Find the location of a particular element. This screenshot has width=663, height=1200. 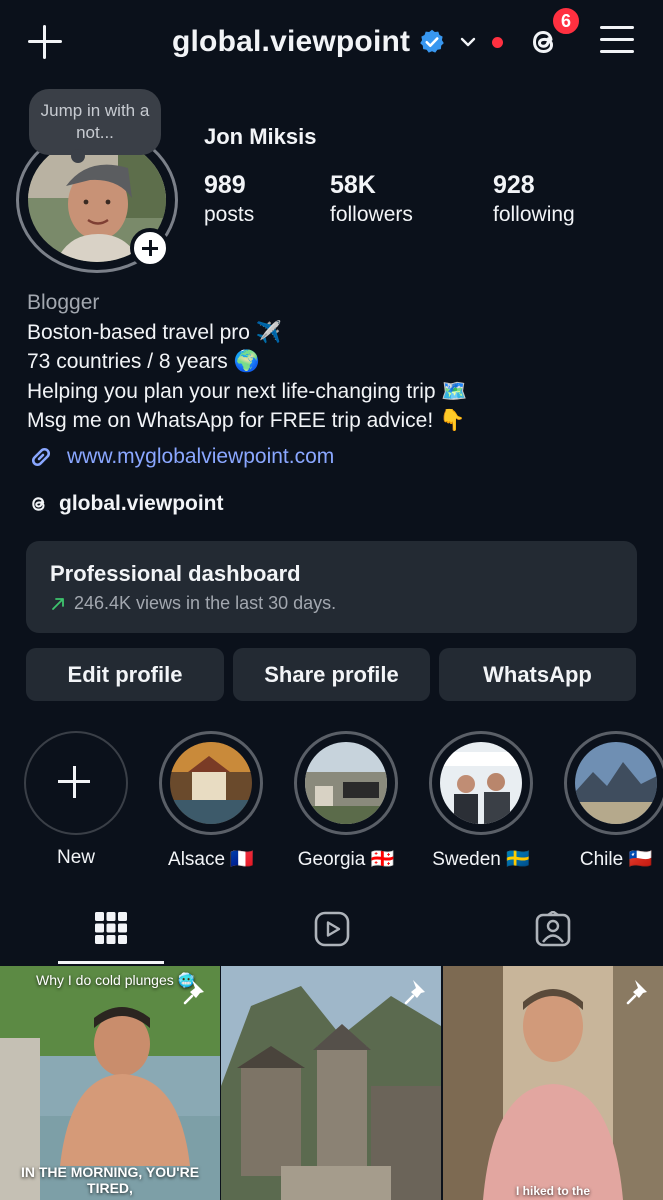

highlight-chile: Chile 🇨🇱 is located at coordinates (613, 801).